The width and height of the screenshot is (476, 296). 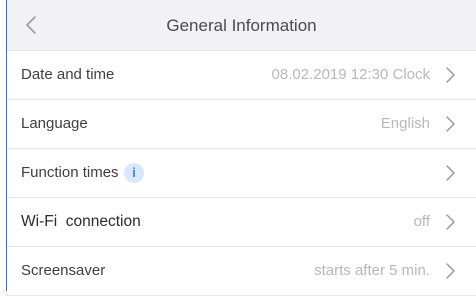 I want to click on row-label: Language, so click(x=54, y=123).